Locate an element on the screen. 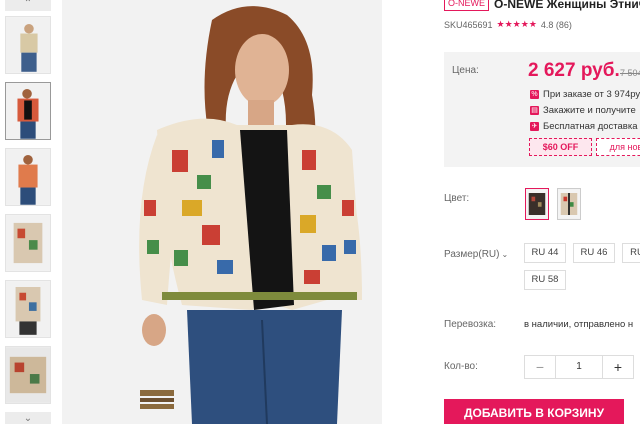 This screenshot has height=424, width=640. new-user-coupon: для нов is located at coordinates (618, 147).